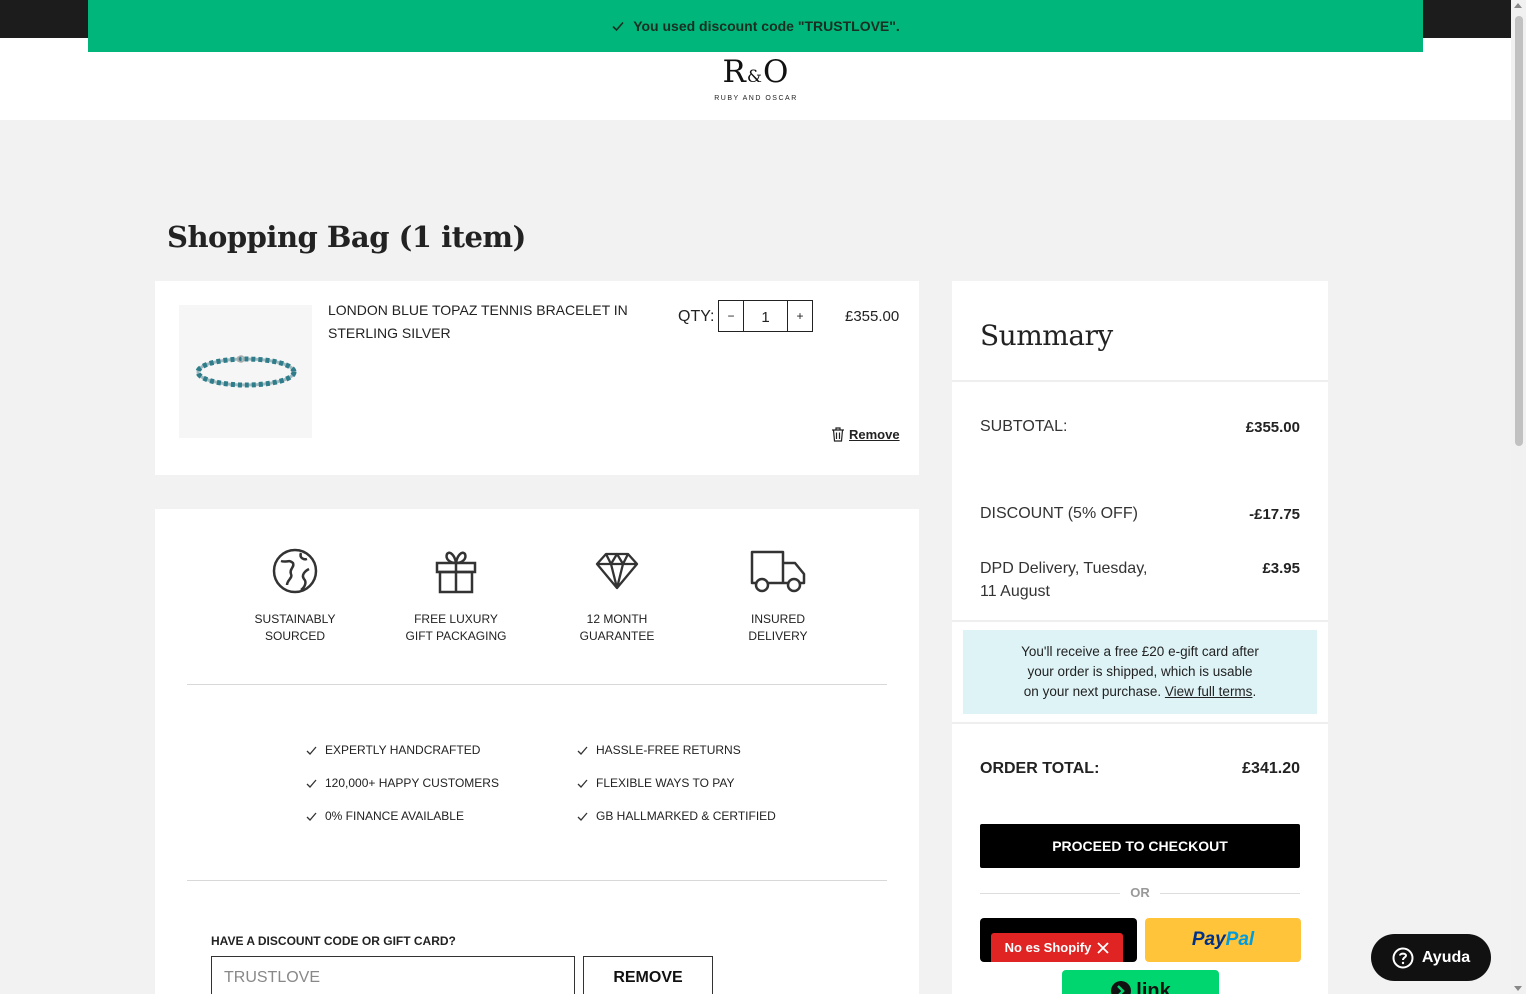 The image size is (1526, 994). Describe the element at coordinates (1040, 768) in the screenshot. I see `order-total-label: ORDER TOTAL:` at that location.